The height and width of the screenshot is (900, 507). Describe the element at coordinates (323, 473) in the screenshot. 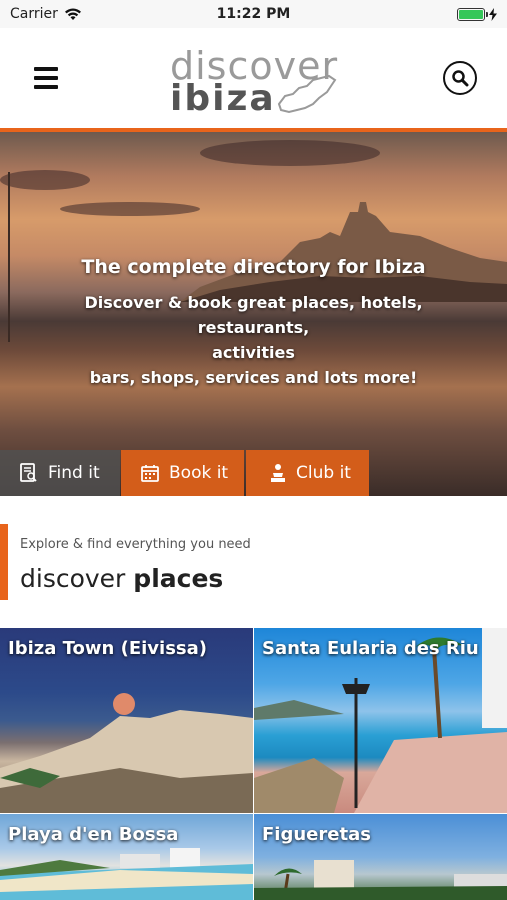

I see `tab-club-it-label: Club it` at that location.